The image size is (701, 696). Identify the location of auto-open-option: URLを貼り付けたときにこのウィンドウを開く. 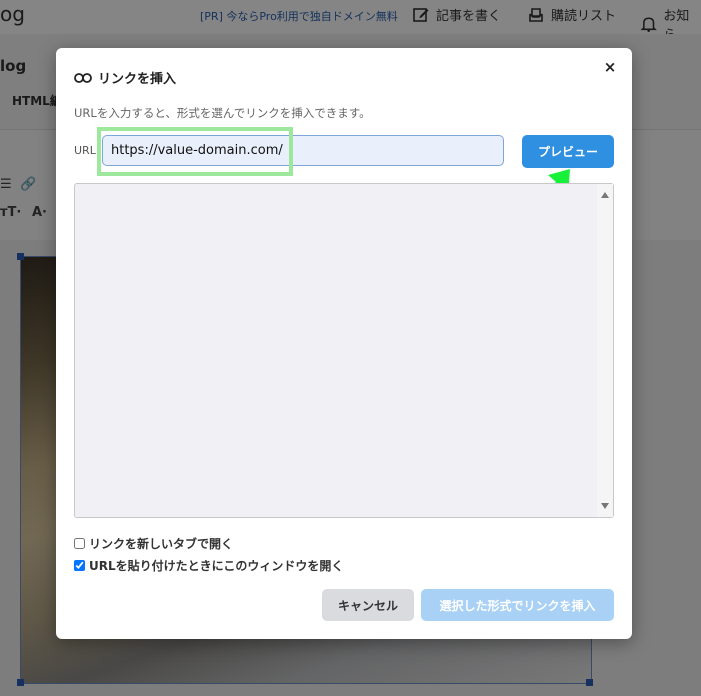
(208, 565).